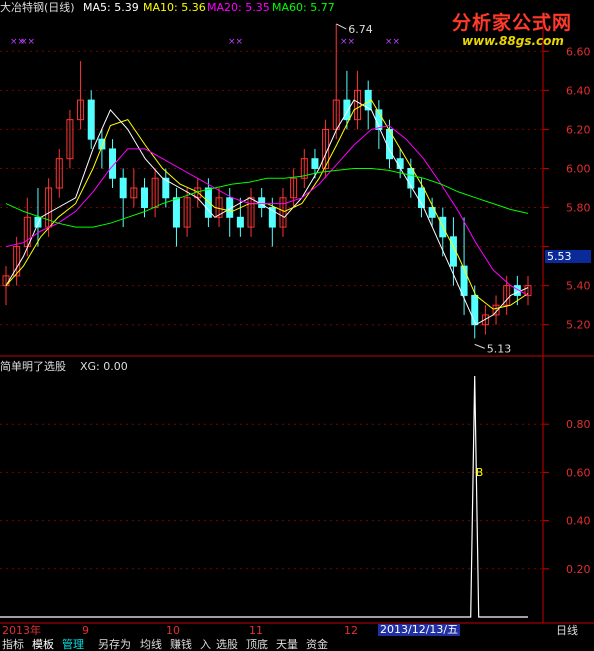 Image resolution: width=594 pixels, height=651 pixels. Describe the element at coordinates (318, 645) in the screenshot. I see `tab-10: 资金` at that location.